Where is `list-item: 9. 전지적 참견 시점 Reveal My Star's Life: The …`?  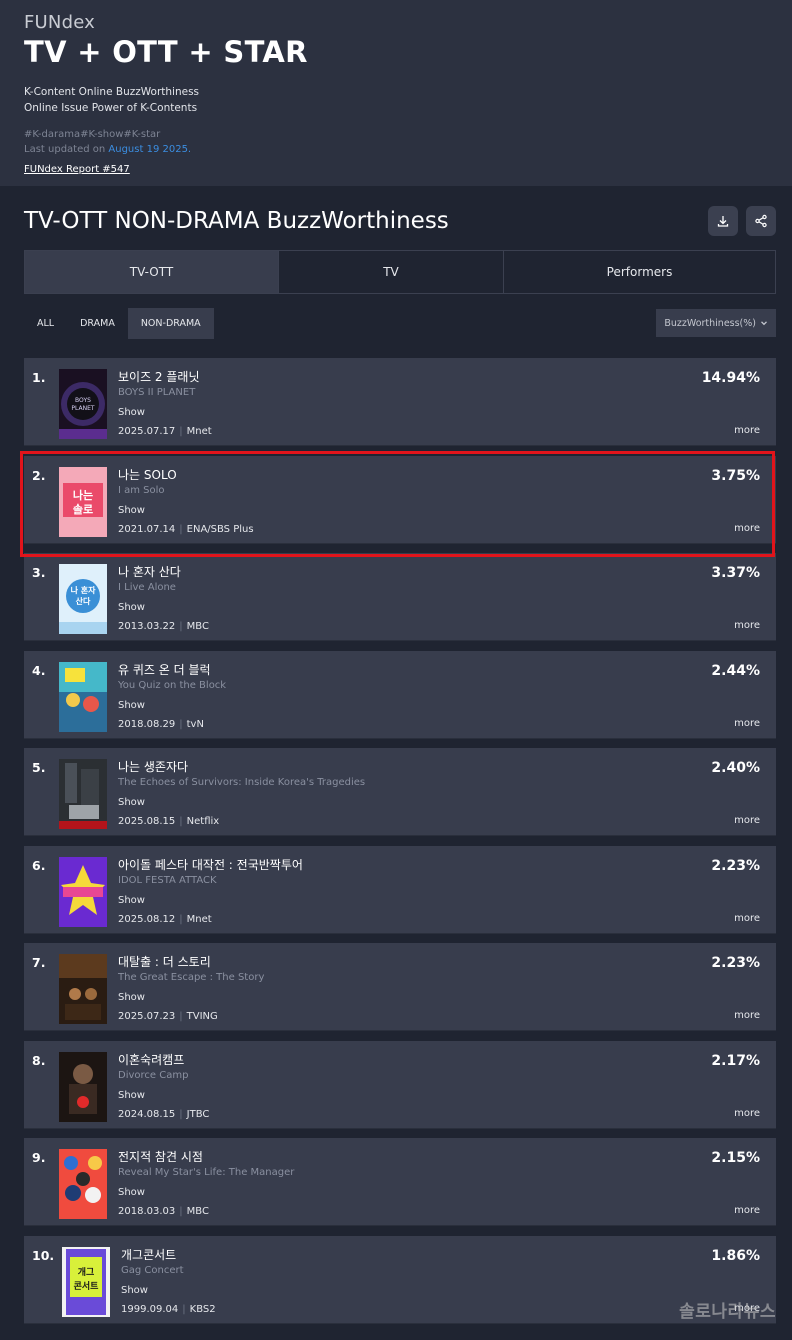
list-item: 9. 전지적 참견 시점 Reveal My Star's Life: The … is located at coordinates (400, 1182).